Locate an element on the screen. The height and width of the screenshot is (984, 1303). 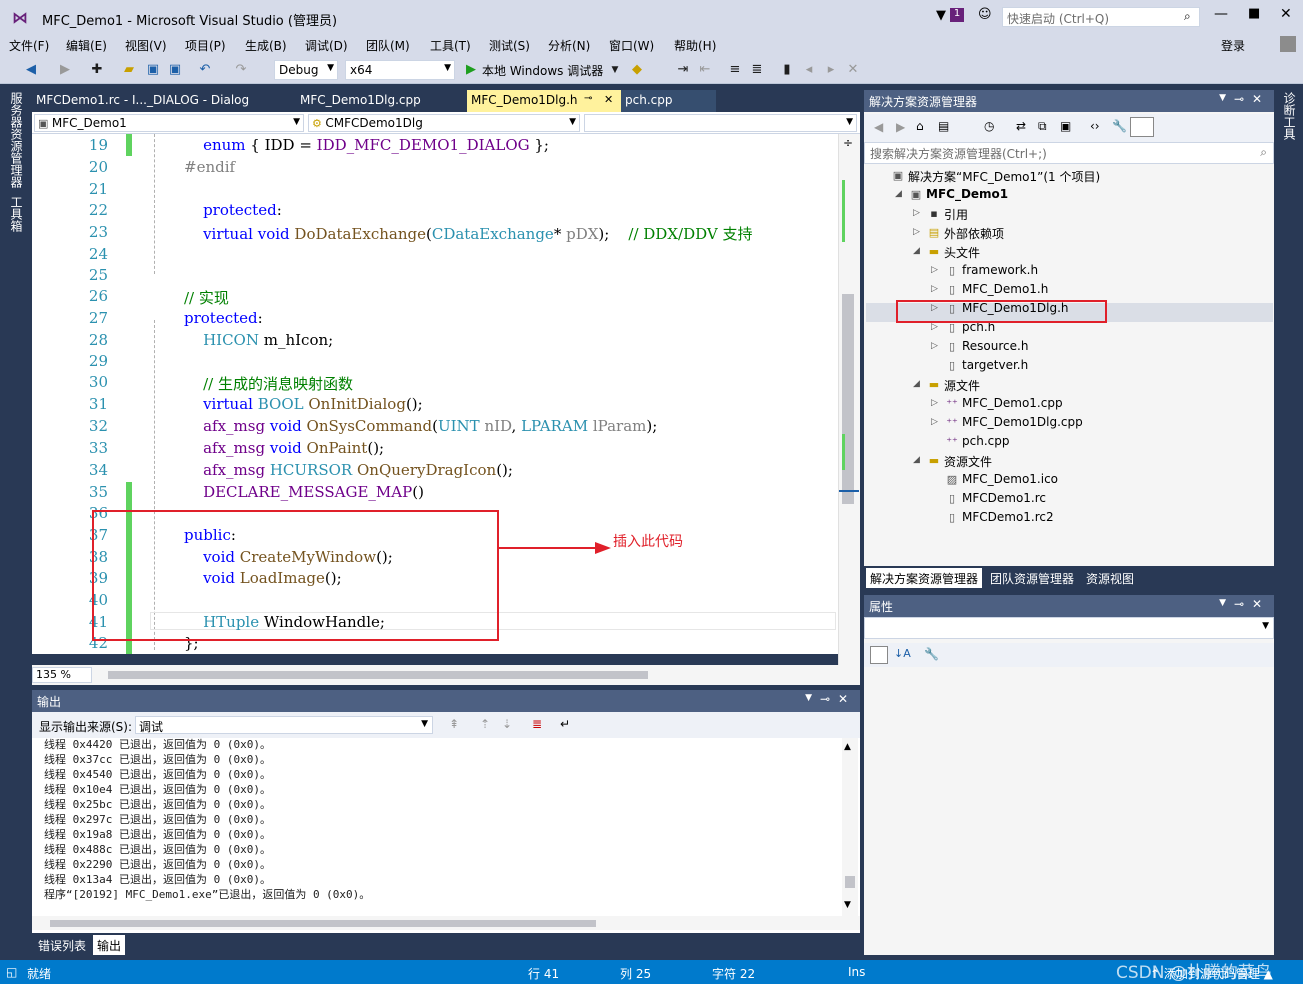
notification-badge: 1 is located at coordinates (957, 15).